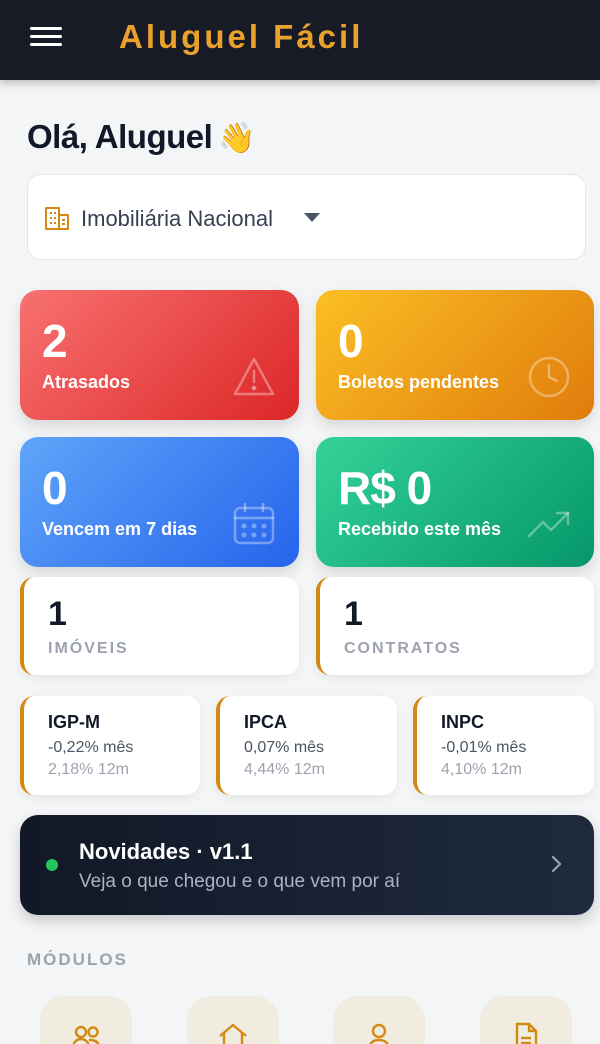  Describe the element at coordinates (455, 626) in the screenshot. I see `count-card-contracts: 1 CONTRATOS` at that location.